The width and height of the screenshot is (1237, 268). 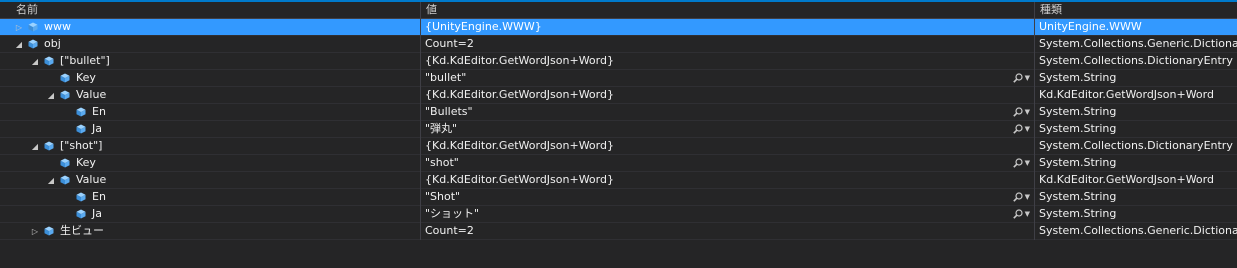 I want to click on tree-row: Key "shot" ▼ System.String, so click(x=618, y=163).